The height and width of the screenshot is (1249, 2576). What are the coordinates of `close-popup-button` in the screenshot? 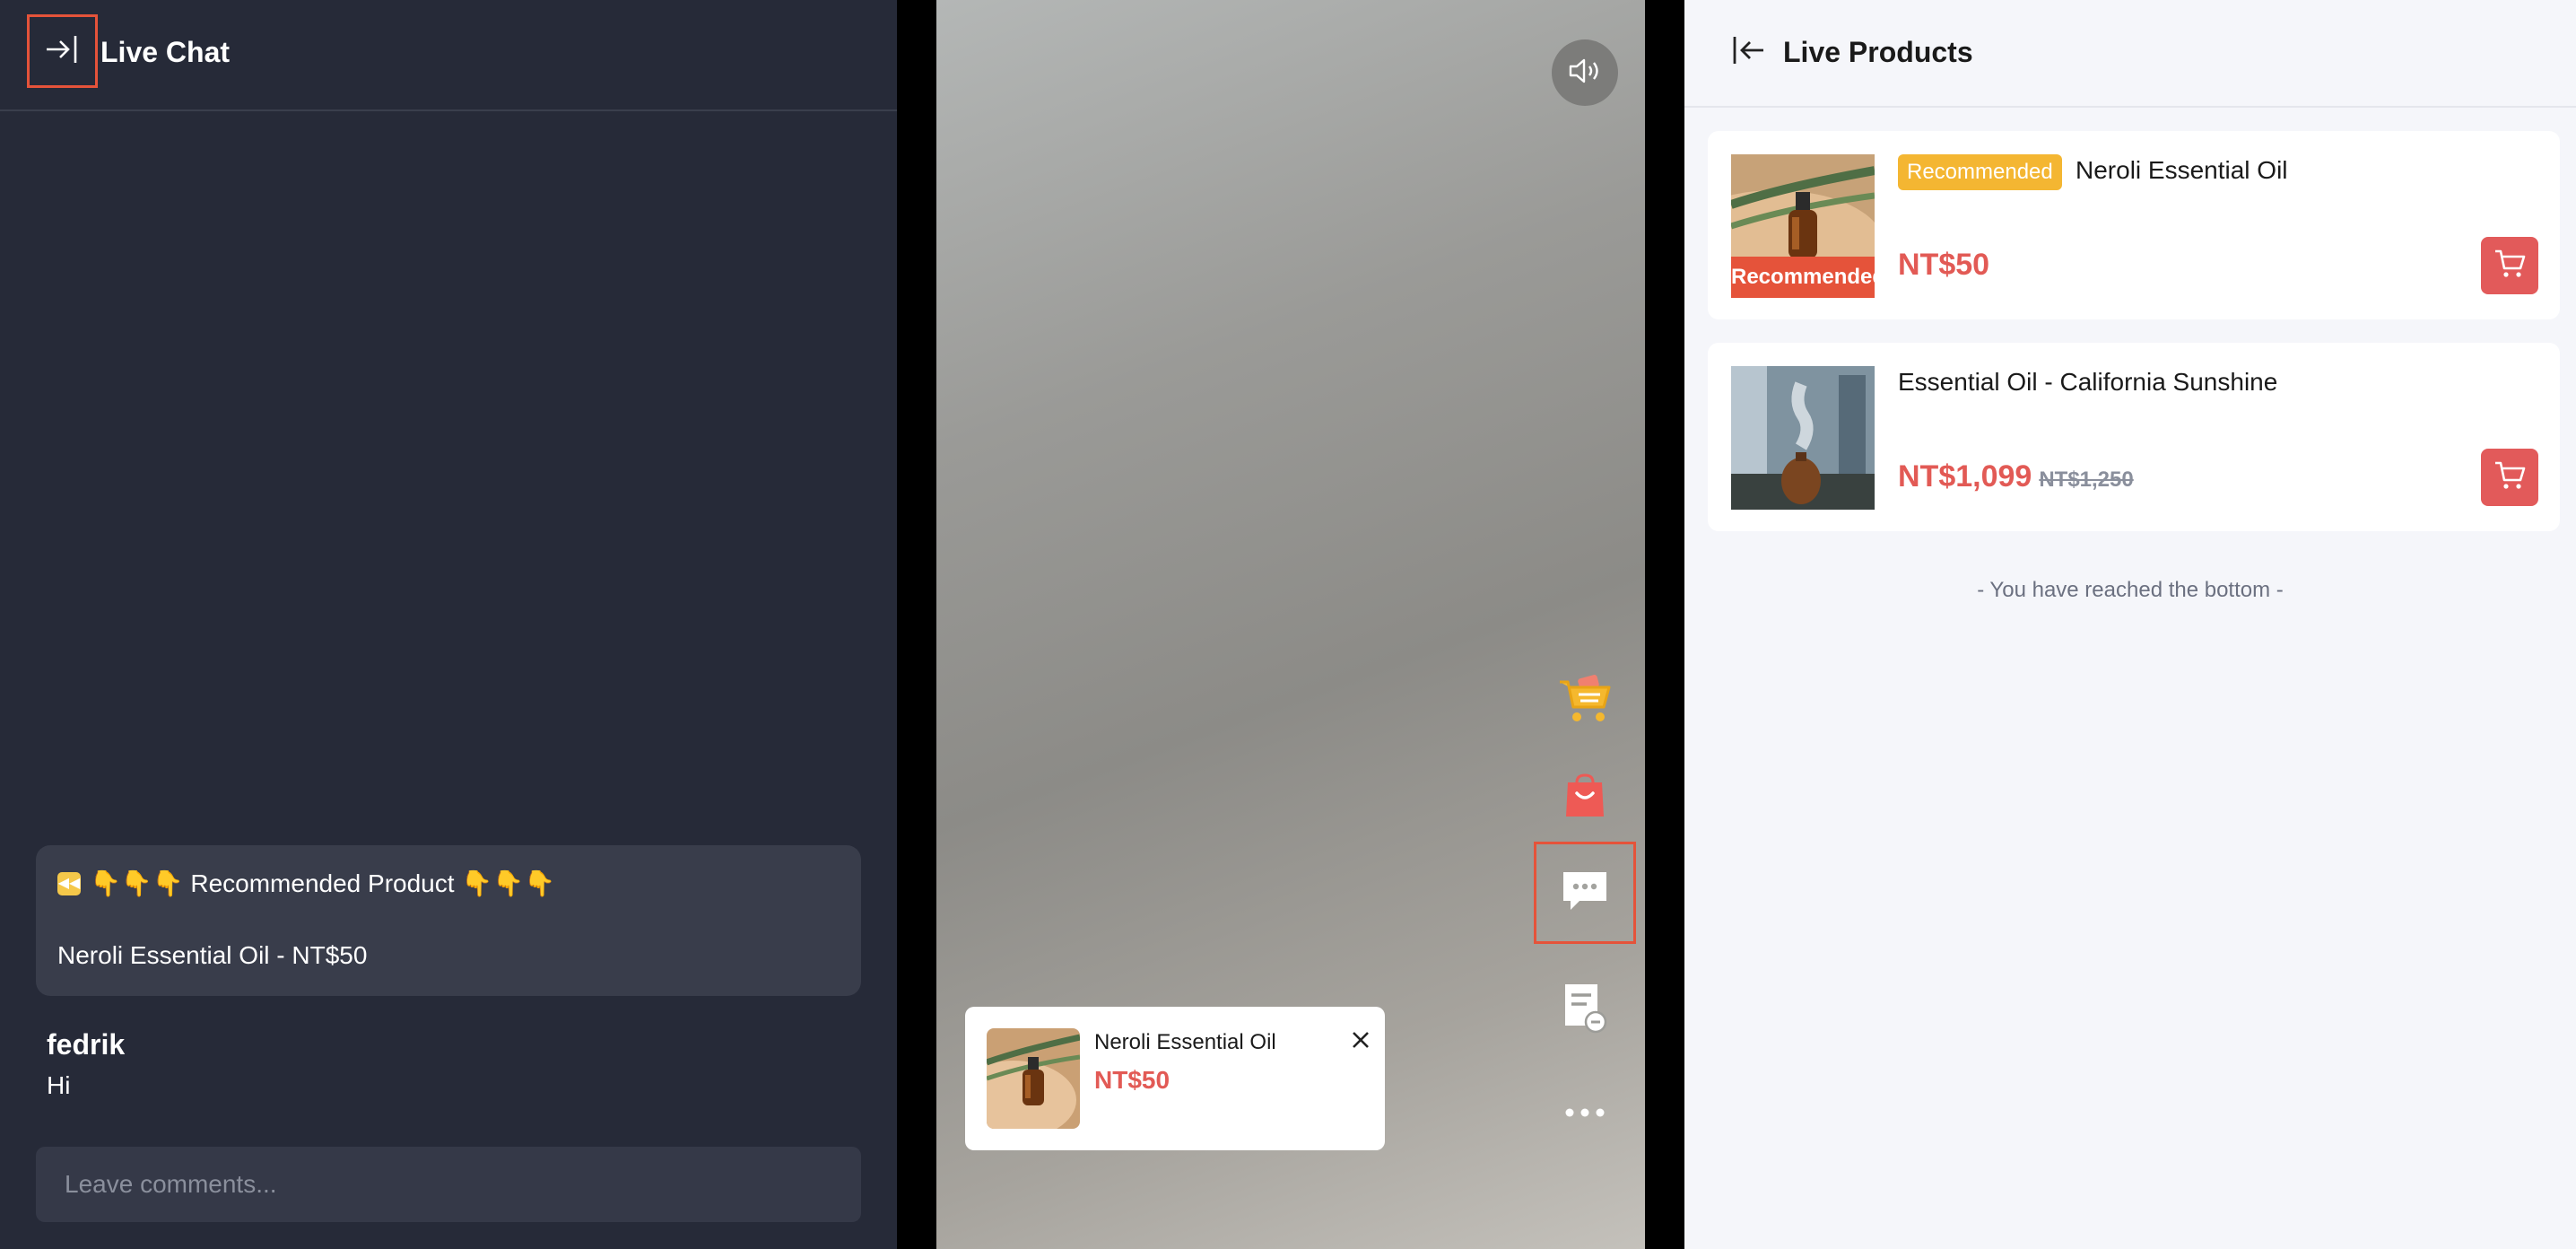 It's located at (1360, 1041).